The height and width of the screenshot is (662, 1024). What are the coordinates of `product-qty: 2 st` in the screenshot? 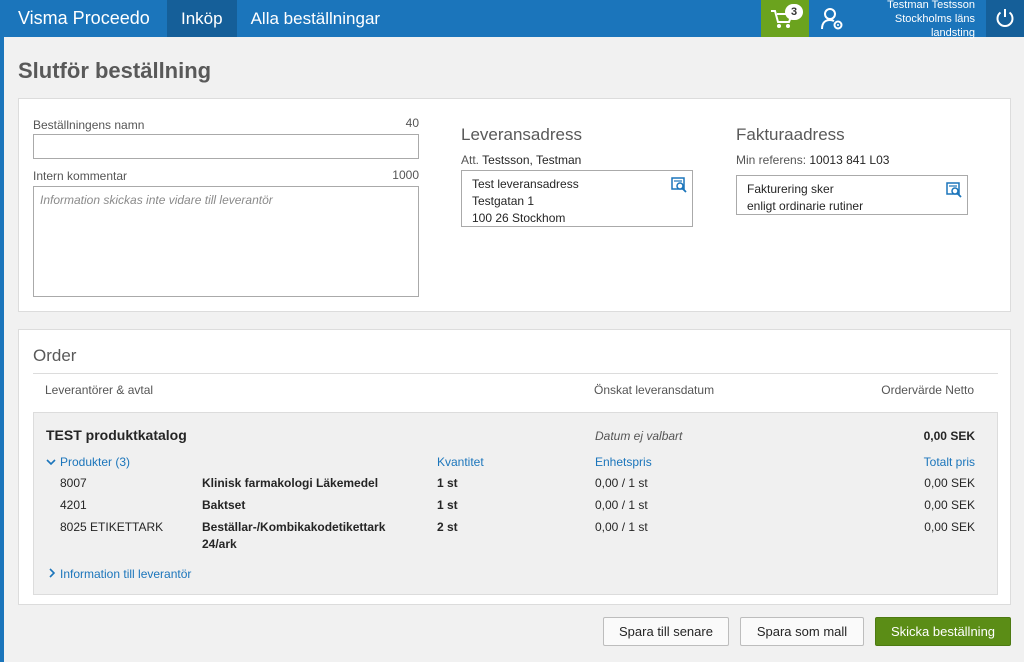 It's located at (447, 527).